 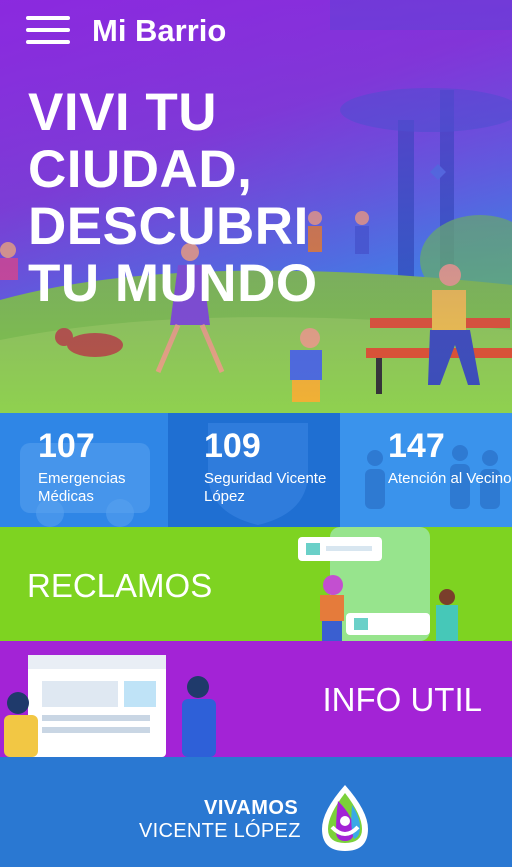 I want to click on emergency-card-107: 107 Emergencias Médicas, so click(x=84, y=470).